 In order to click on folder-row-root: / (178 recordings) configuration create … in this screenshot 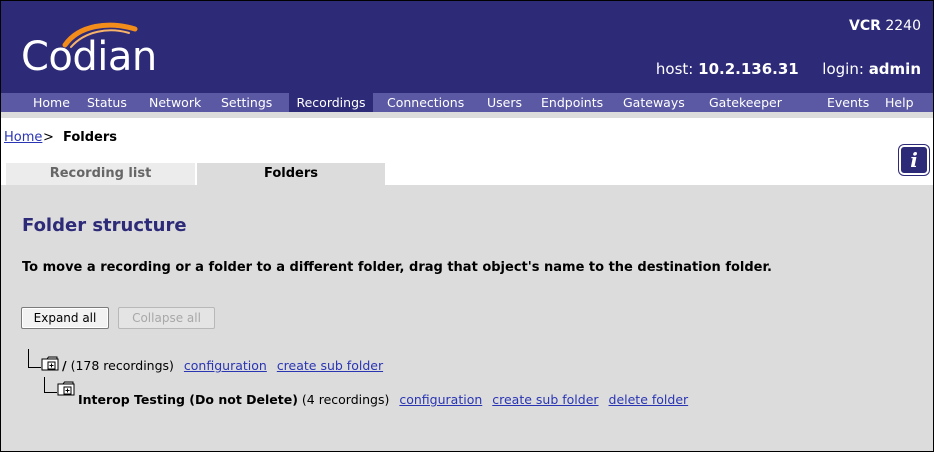, I will do `click(222, 365)`.